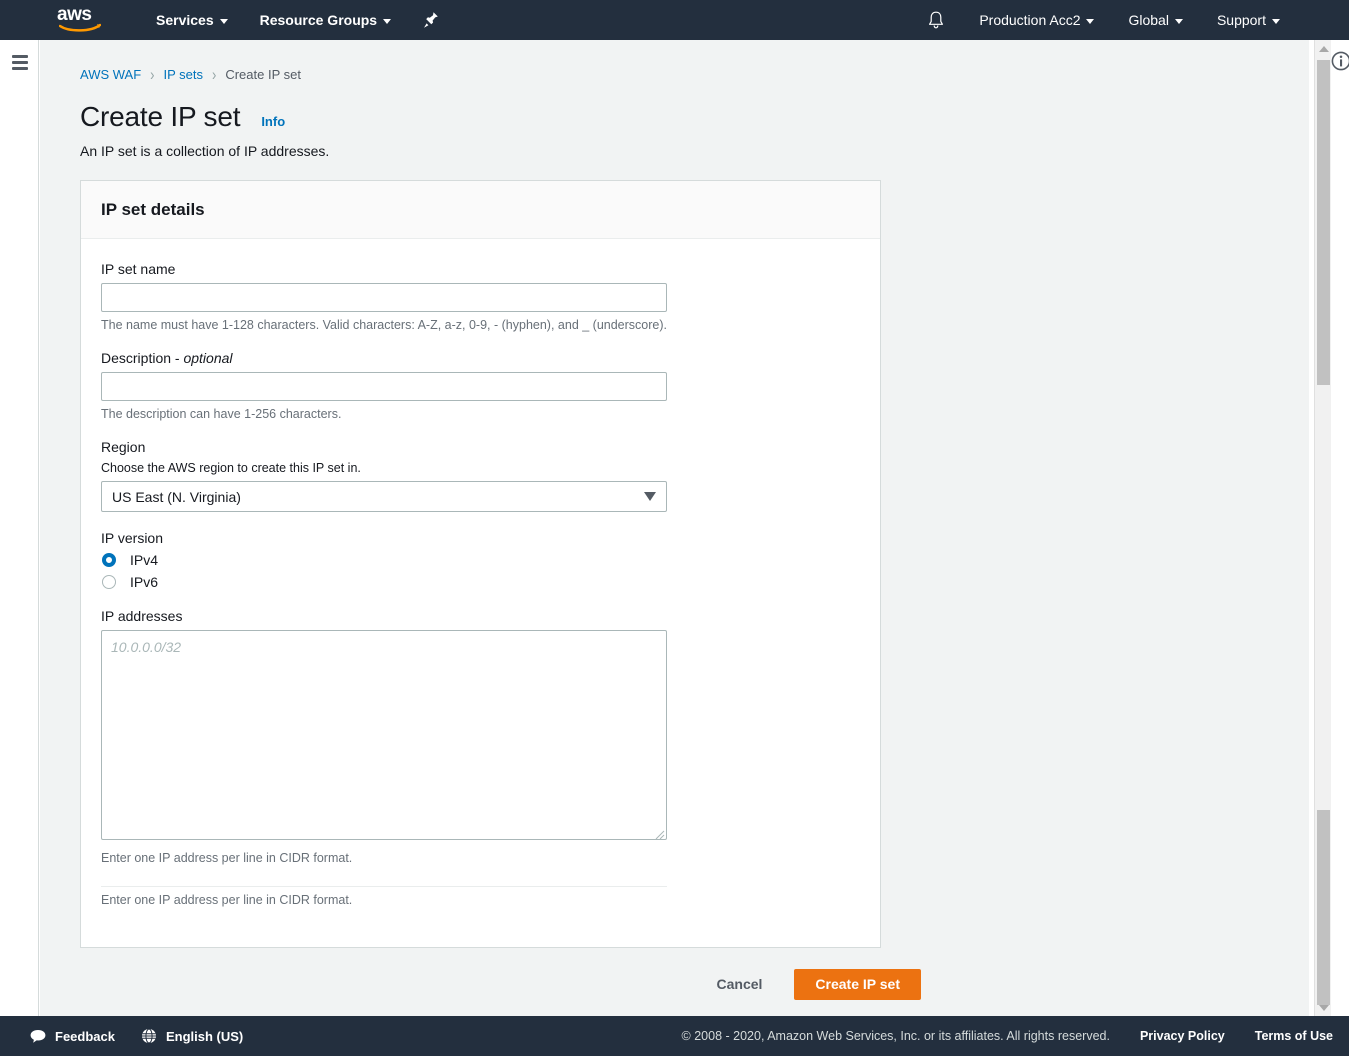  Describe the element at coordinates (500, 984) in the screenshot. I see `form-actions: Cancel Create IP set` at that location.